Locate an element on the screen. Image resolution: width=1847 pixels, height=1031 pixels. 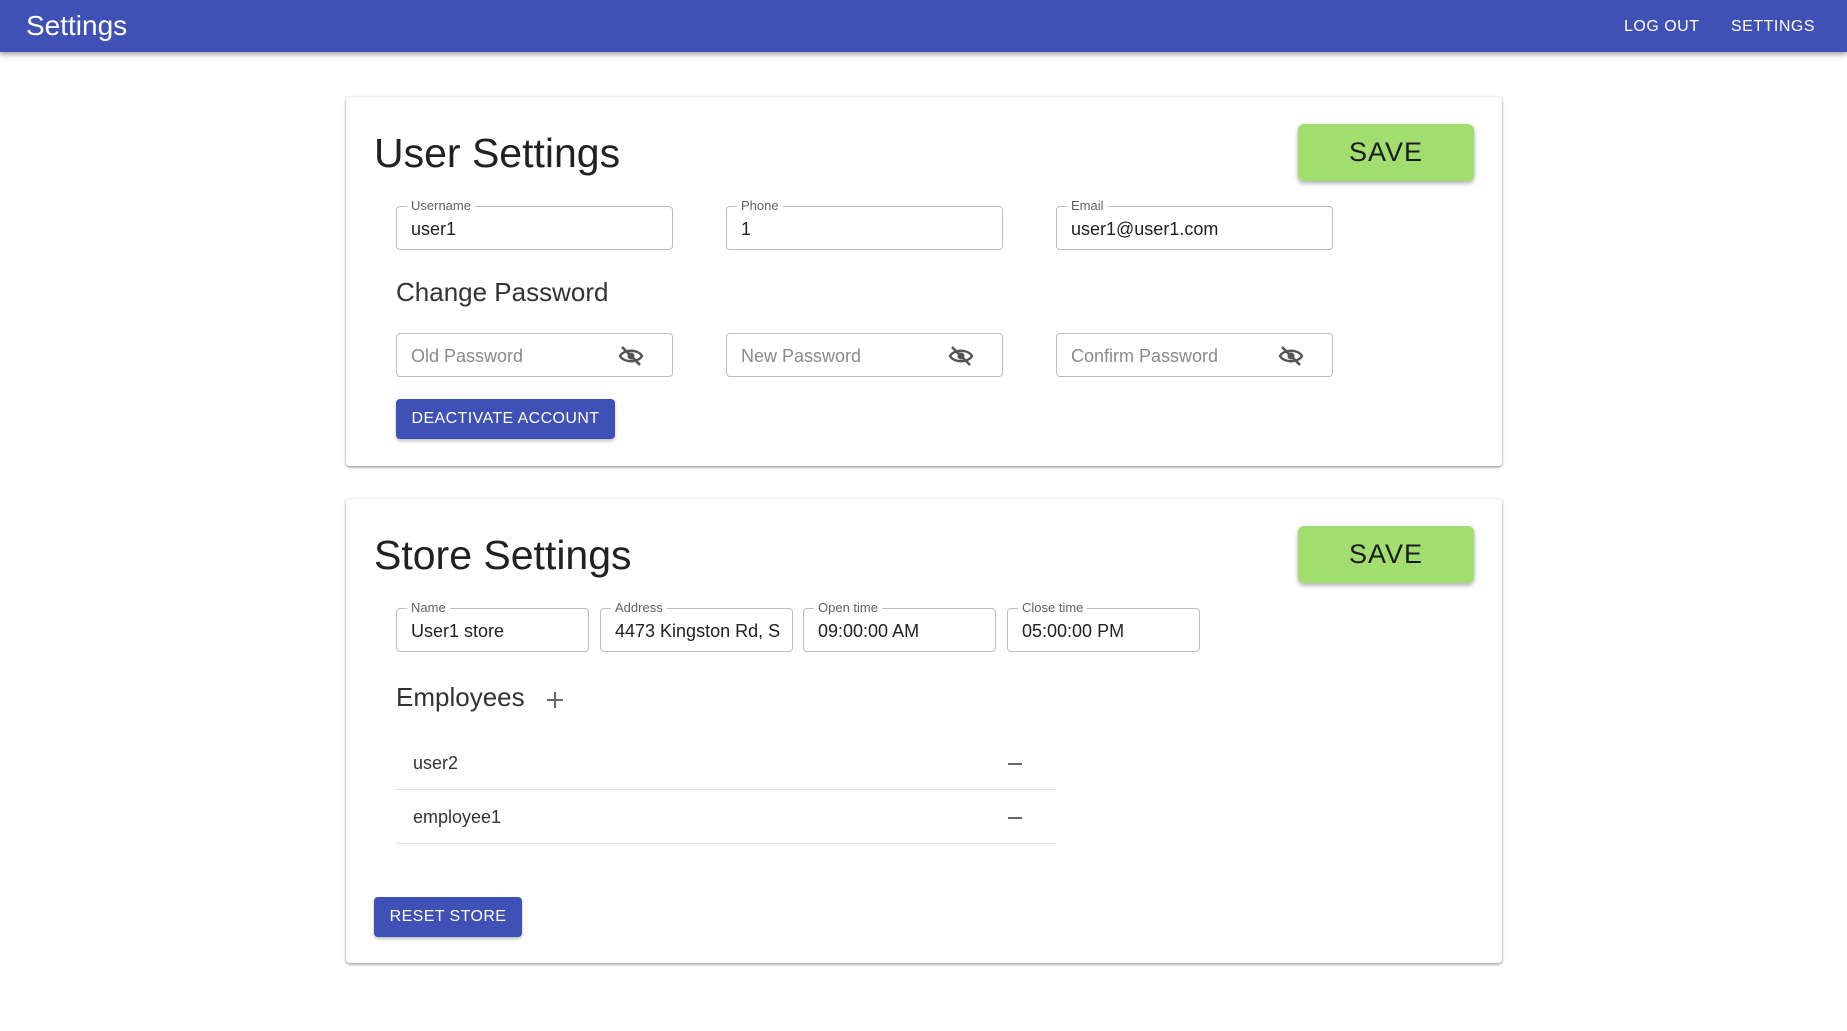
store-settings-title: Store Settings is located at coordinates (503, 555).